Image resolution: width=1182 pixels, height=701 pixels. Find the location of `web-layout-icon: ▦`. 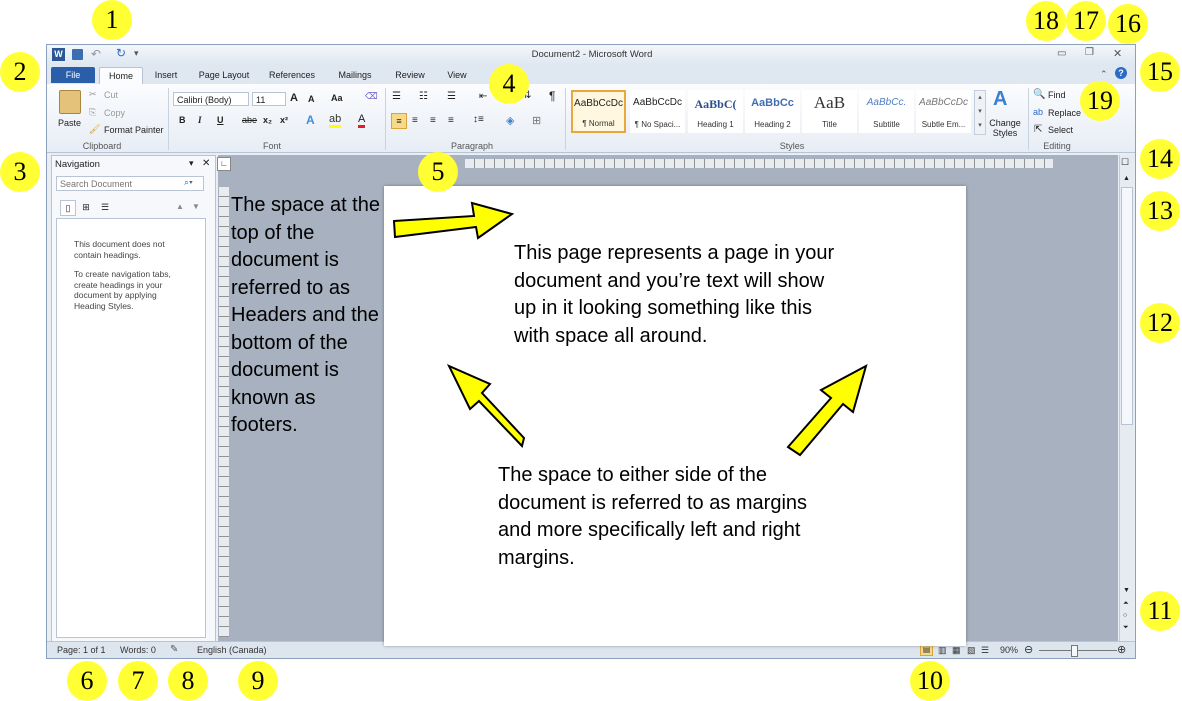

web-layout-icon: ▦ is located at coordinates (956, 650).